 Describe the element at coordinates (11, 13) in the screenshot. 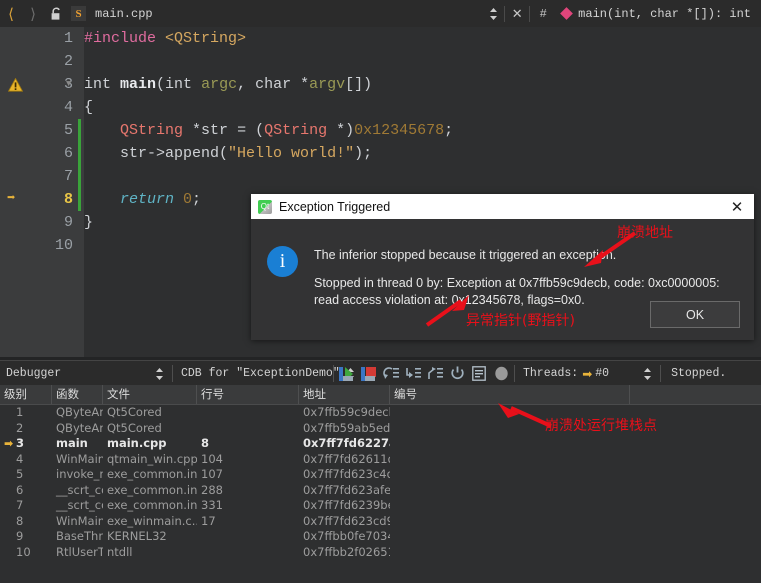

I see `navigate-back-icon: ⟨` at that location.